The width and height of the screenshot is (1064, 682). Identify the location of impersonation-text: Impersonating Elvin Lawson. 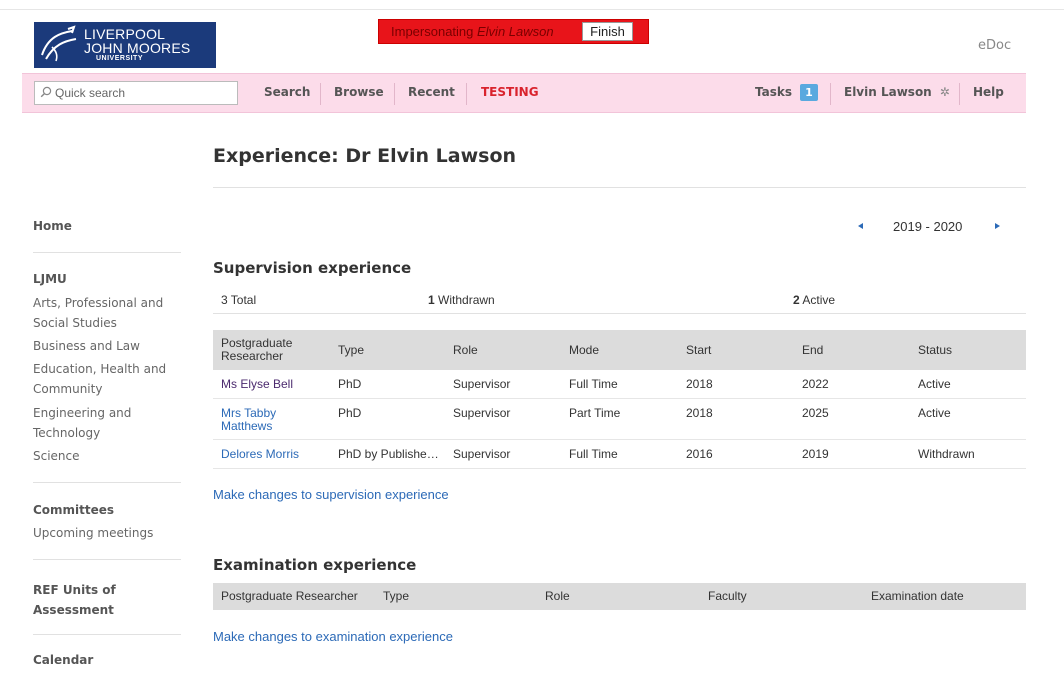
(472, 31).